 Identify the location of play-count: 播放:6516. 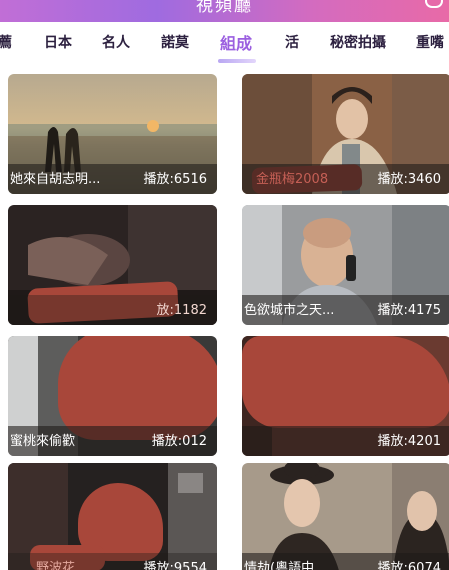
(175, 179).